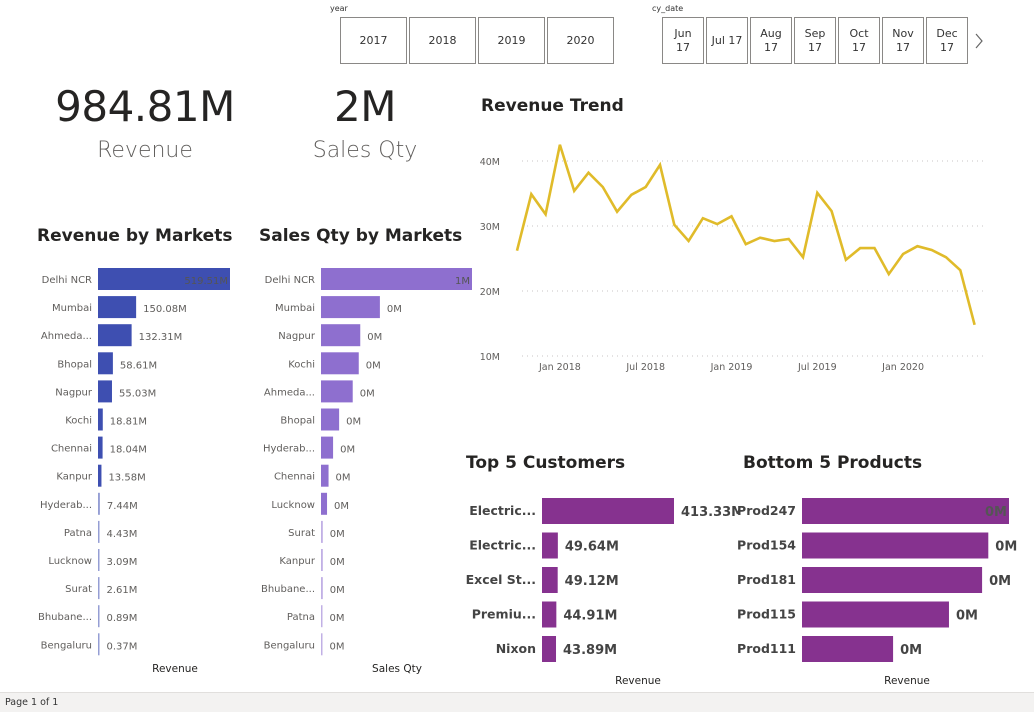 The image size is (1034, 712). What do you see at coordinates (766, 510) in the screenshot?
I see `category-label: Prod247` at bounding box center [766, 510].